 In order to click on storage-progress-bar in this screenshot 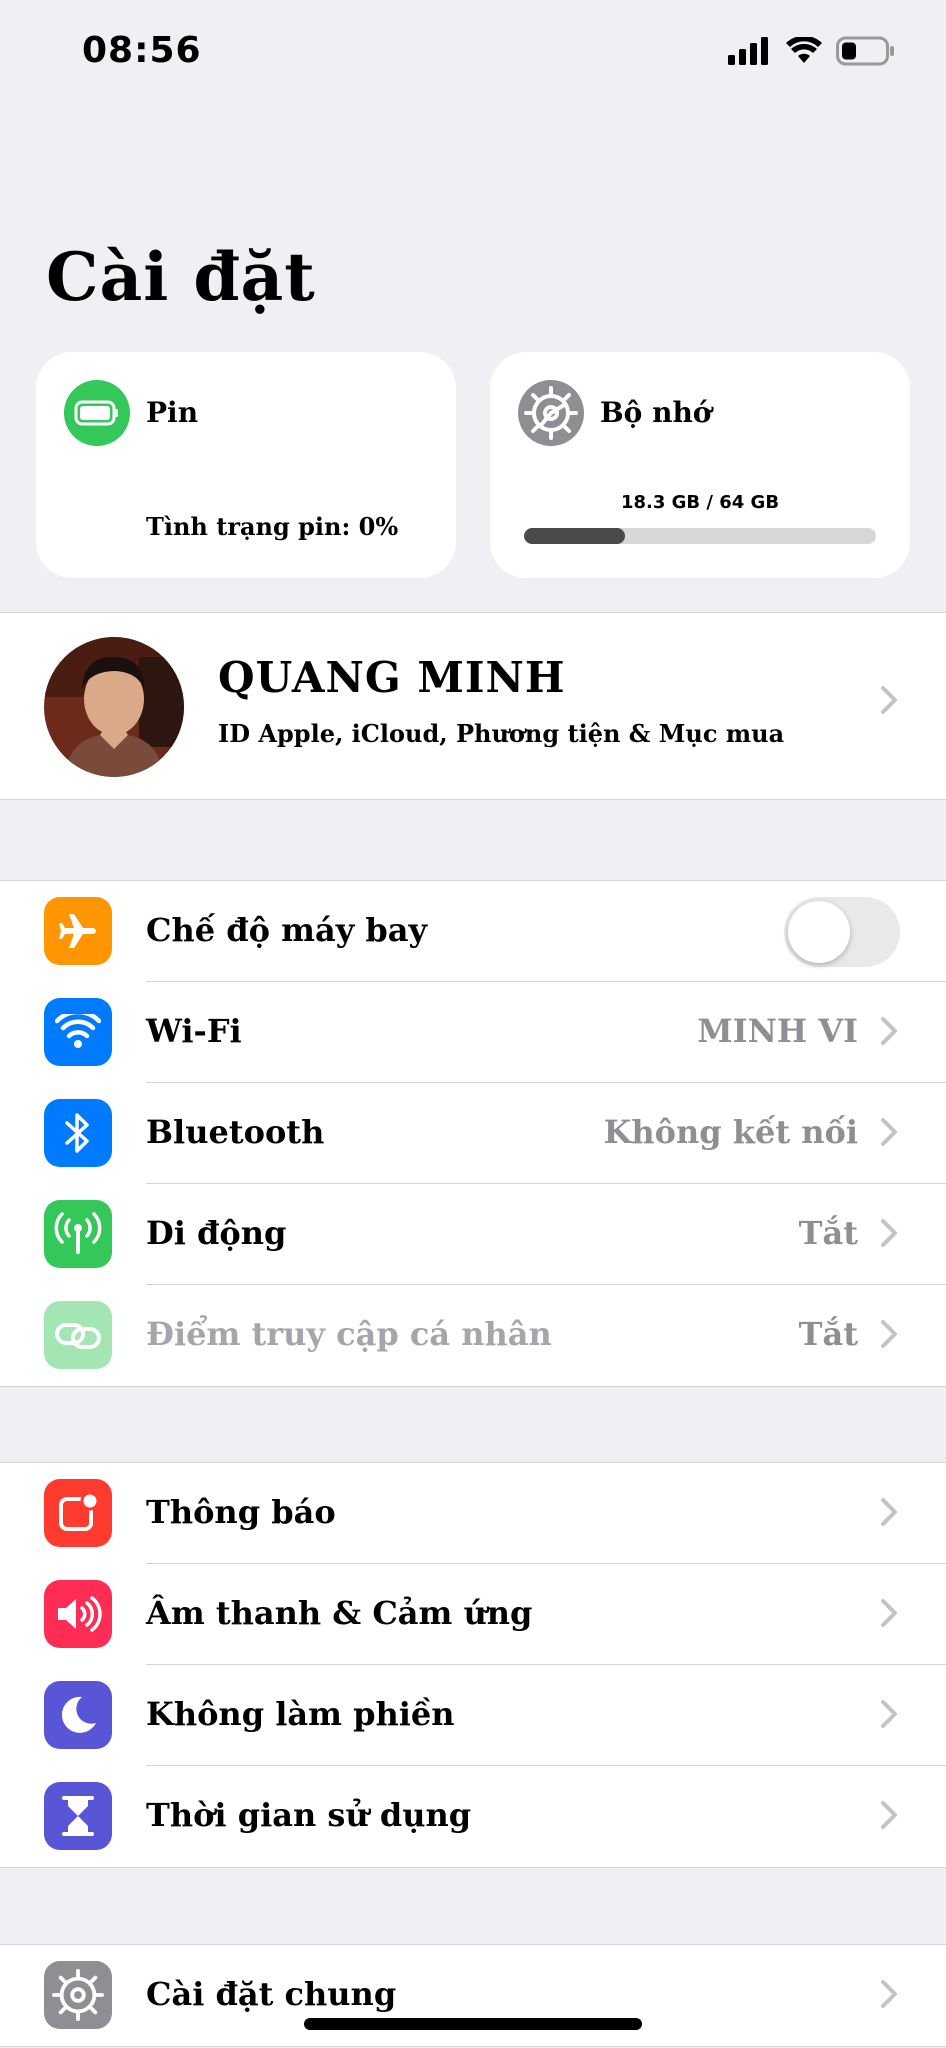, I will do `click(700, 536)`.